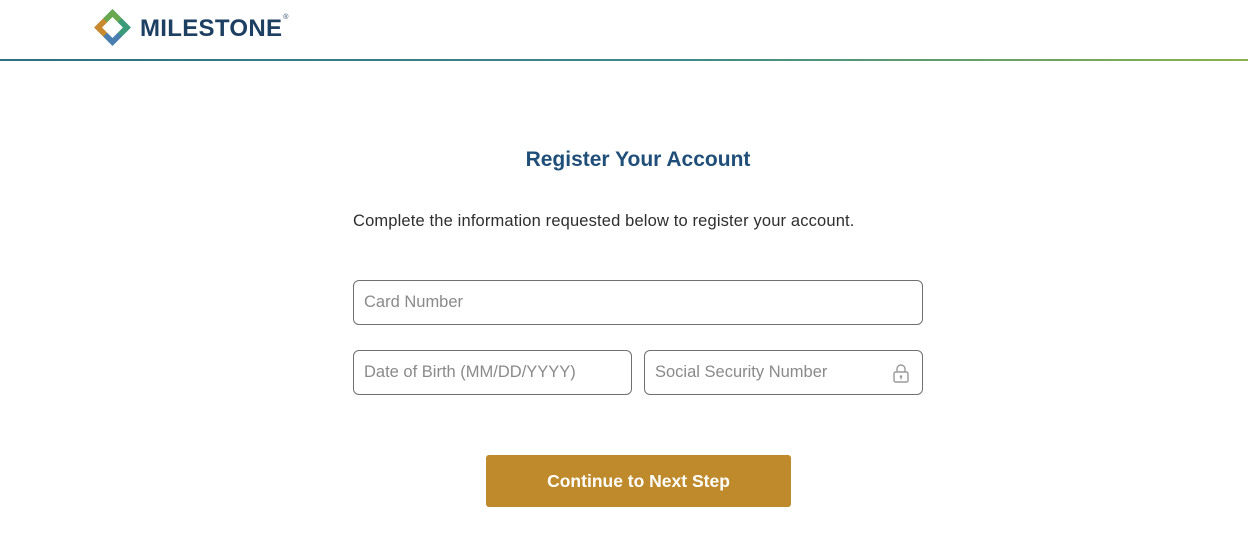 The height and width of the screenshot is (545, 1248). Describe the element at coordinates (638, 481) in the screenshot. I see `continue-button: Continue to Next Step` at that location.